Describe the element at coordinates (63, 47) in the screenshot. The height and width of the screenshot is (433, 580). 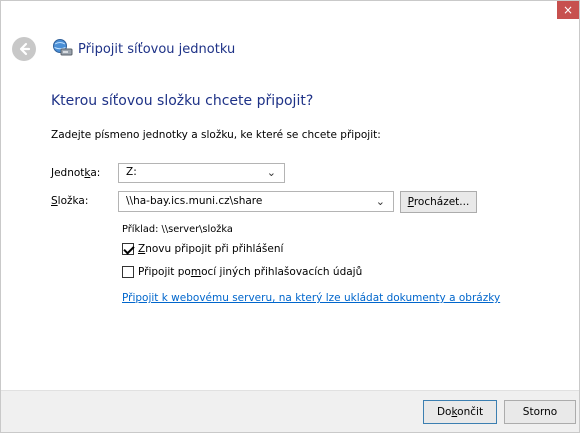
I see `network-drive-icon` at that location.